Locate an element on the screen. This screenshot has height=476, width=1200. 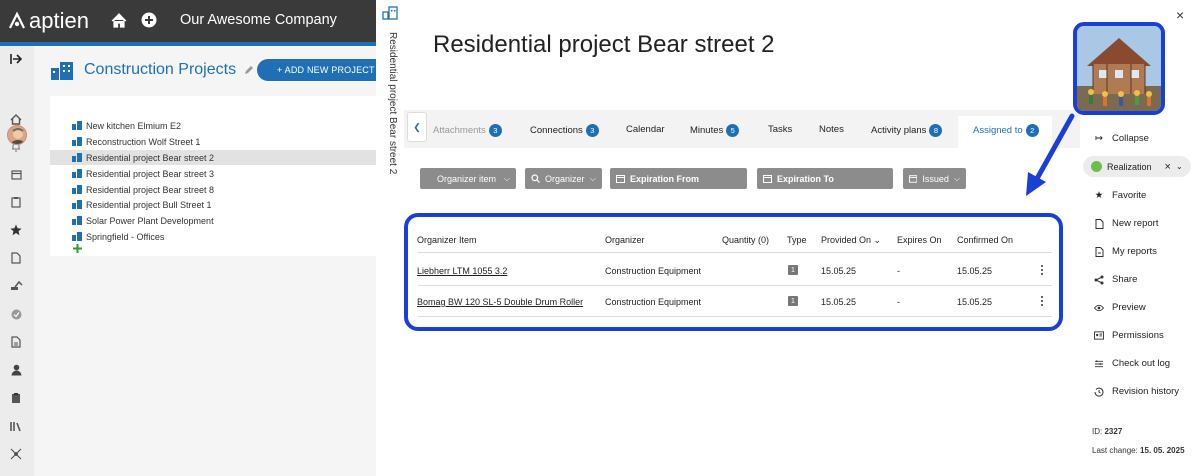
aptien-logo-icon is located at coordinates (17, 20).